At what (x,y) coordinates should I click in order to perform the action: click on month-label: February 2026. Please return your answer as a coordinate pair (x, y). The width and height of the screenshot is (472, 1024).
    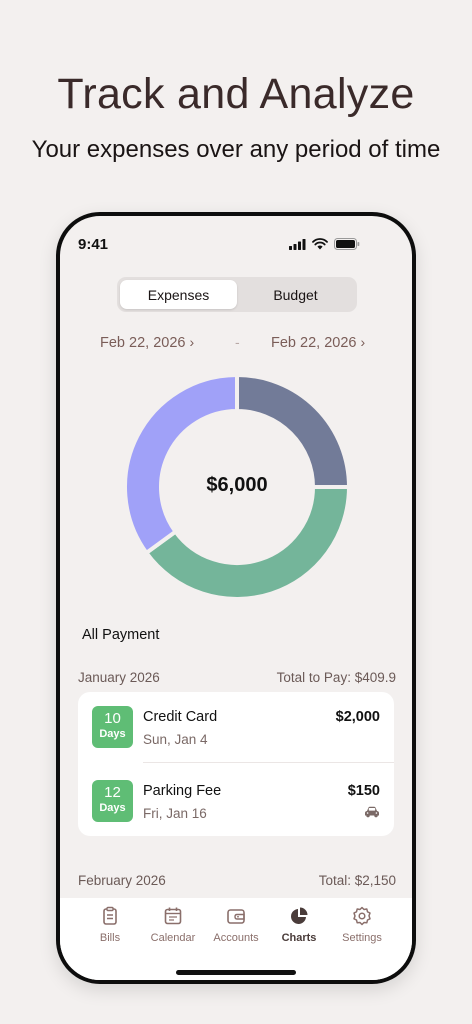
    Looking at the image, I should click on (122, 880).